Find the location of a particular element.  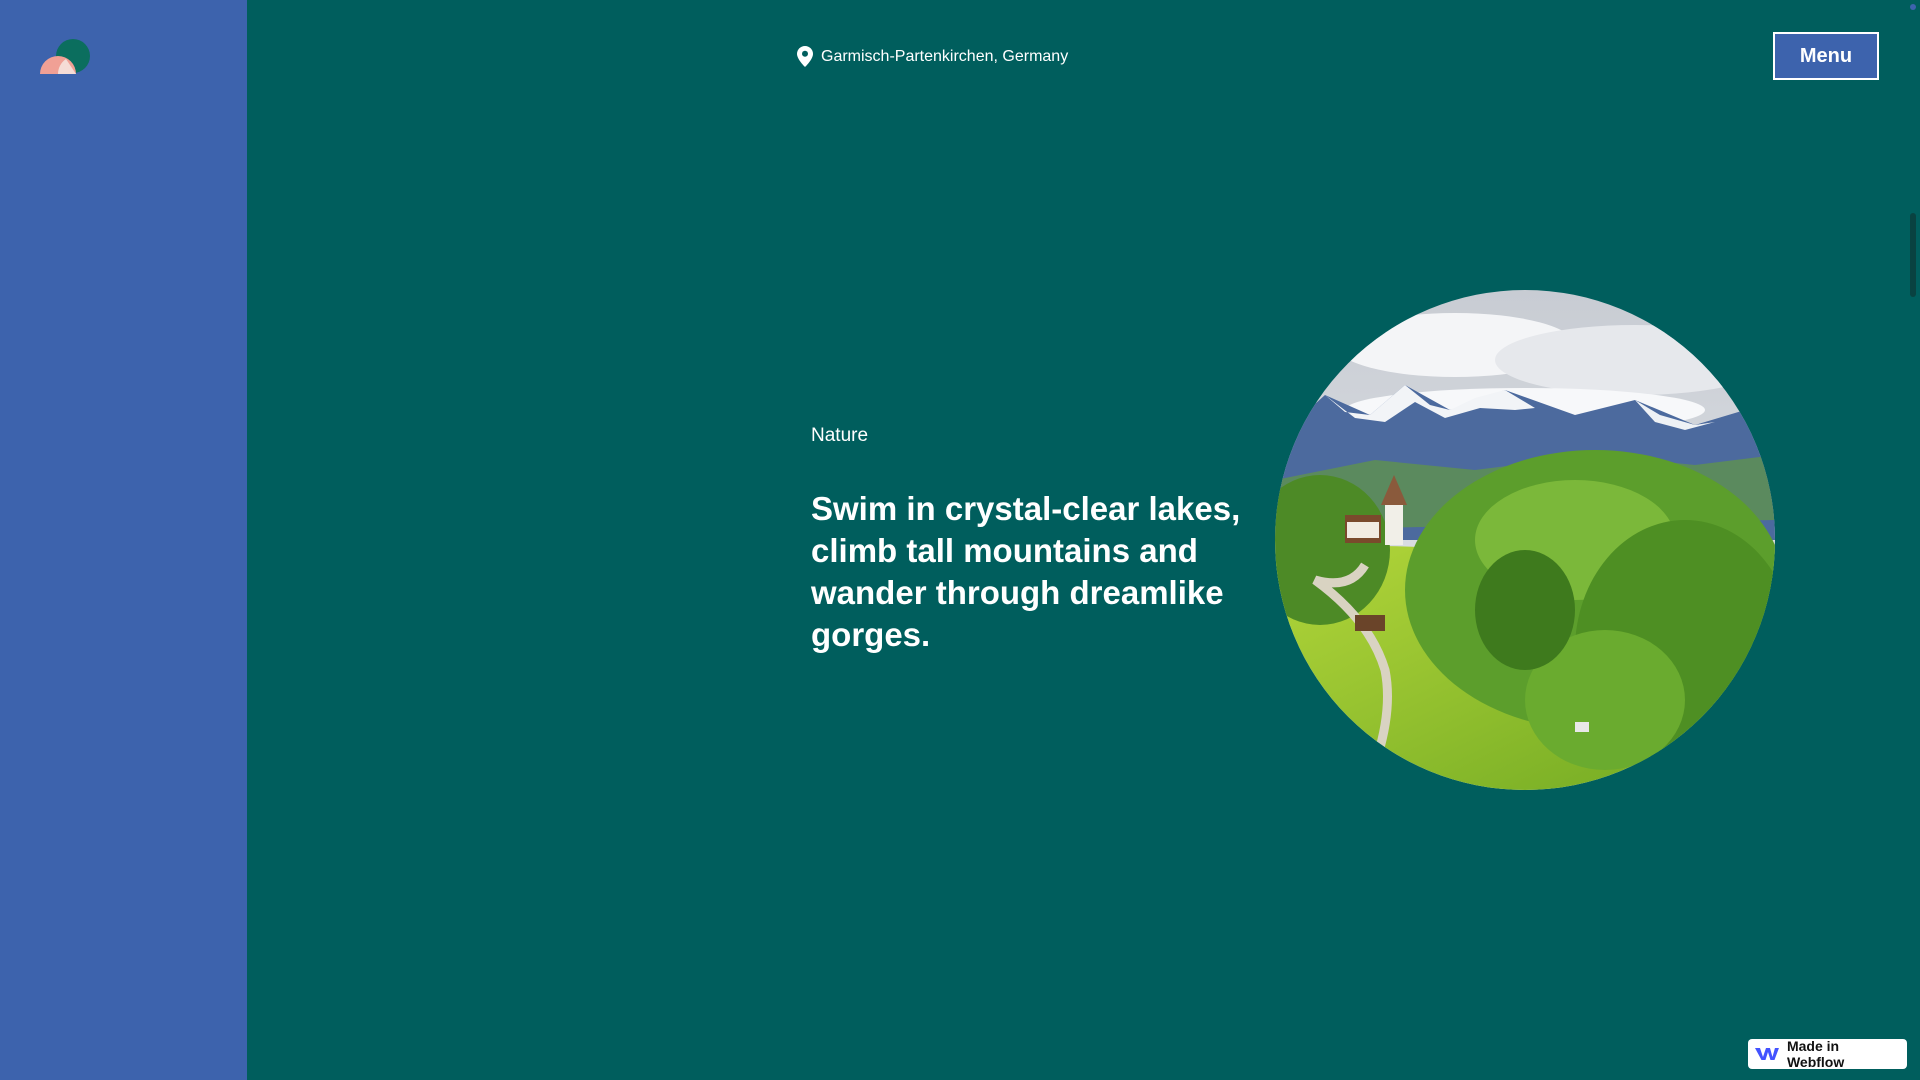

badge-label: Made in Webflow is located at coordinates (1815, 1054).